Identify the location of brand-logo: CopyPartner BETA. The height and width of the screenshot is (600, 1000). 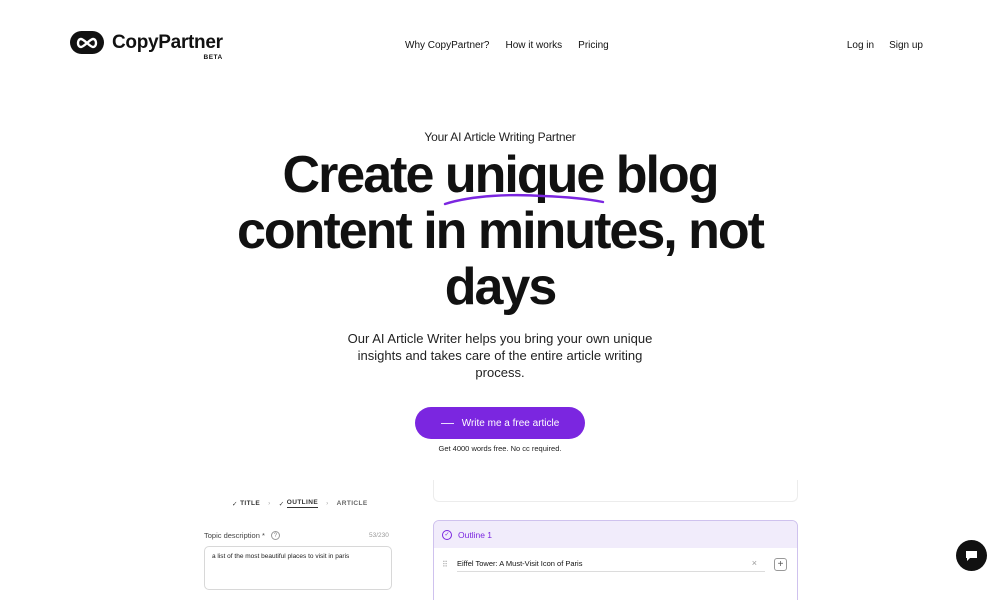
(146, 46).